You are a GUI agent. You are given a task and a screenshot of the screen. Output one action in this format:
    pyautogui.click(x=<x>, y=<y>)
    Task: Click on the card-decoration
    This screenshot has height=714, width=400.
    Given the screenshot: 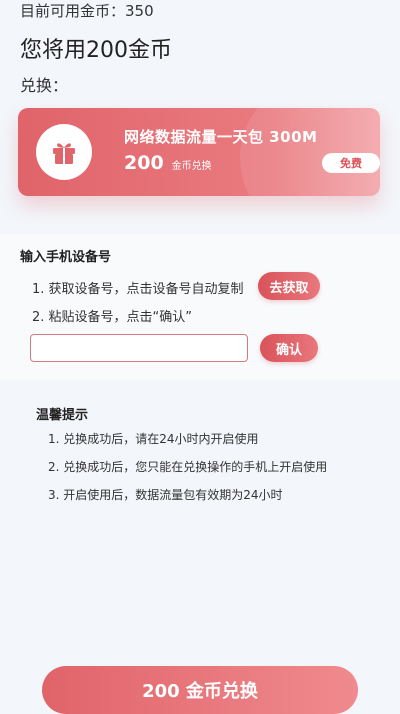 What is the action you would take?
    pyautogui.click(x=310, y=152)
    